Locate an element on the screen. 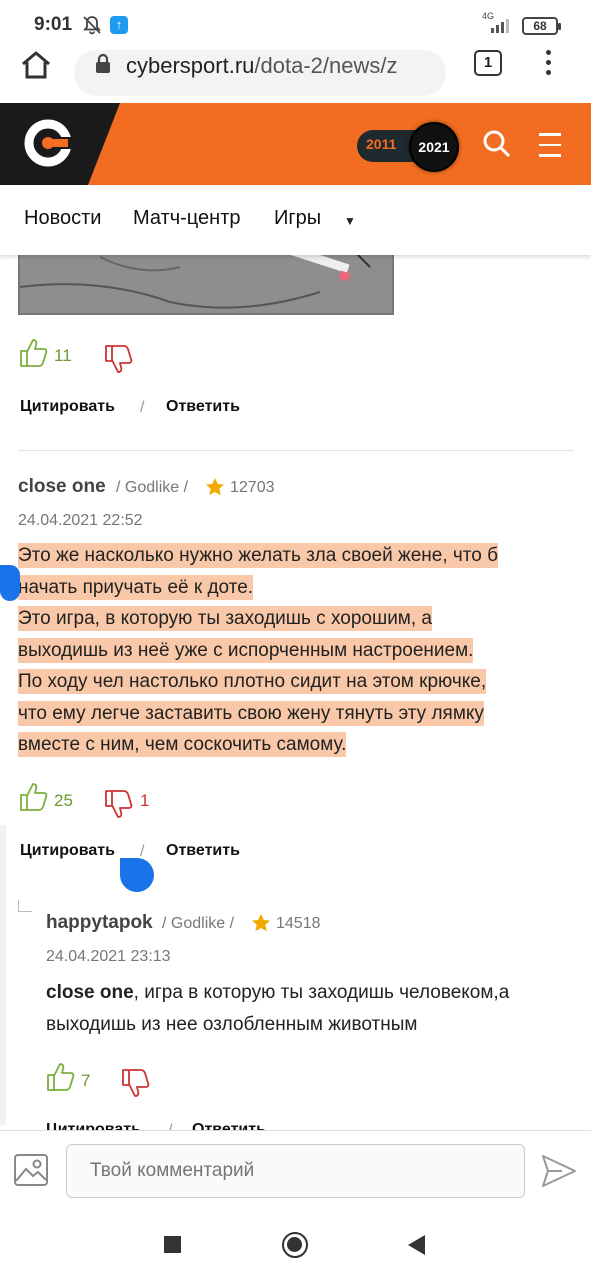 This screenshot has width=591, height=1280. site-header: 2011 2021 is located at coordinates (295, 144).